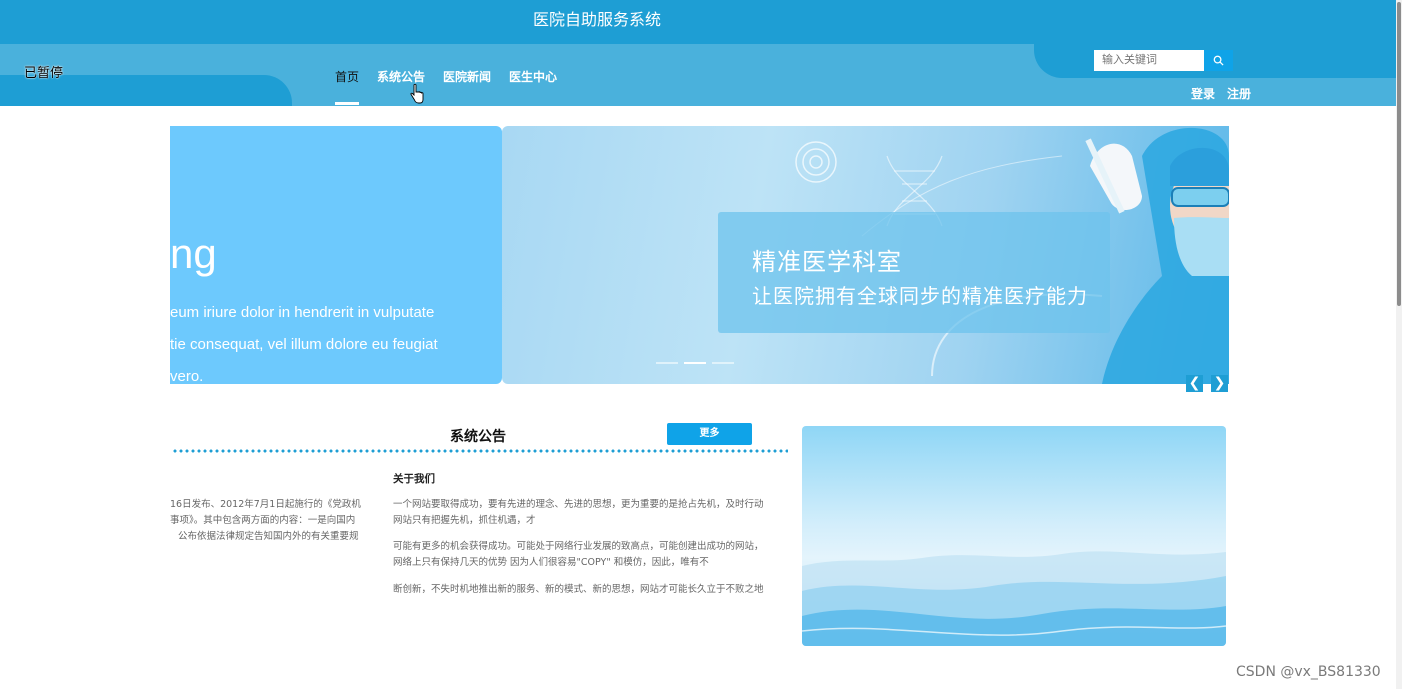  I want to click on slide-text-line: vero., so click(187, 376).